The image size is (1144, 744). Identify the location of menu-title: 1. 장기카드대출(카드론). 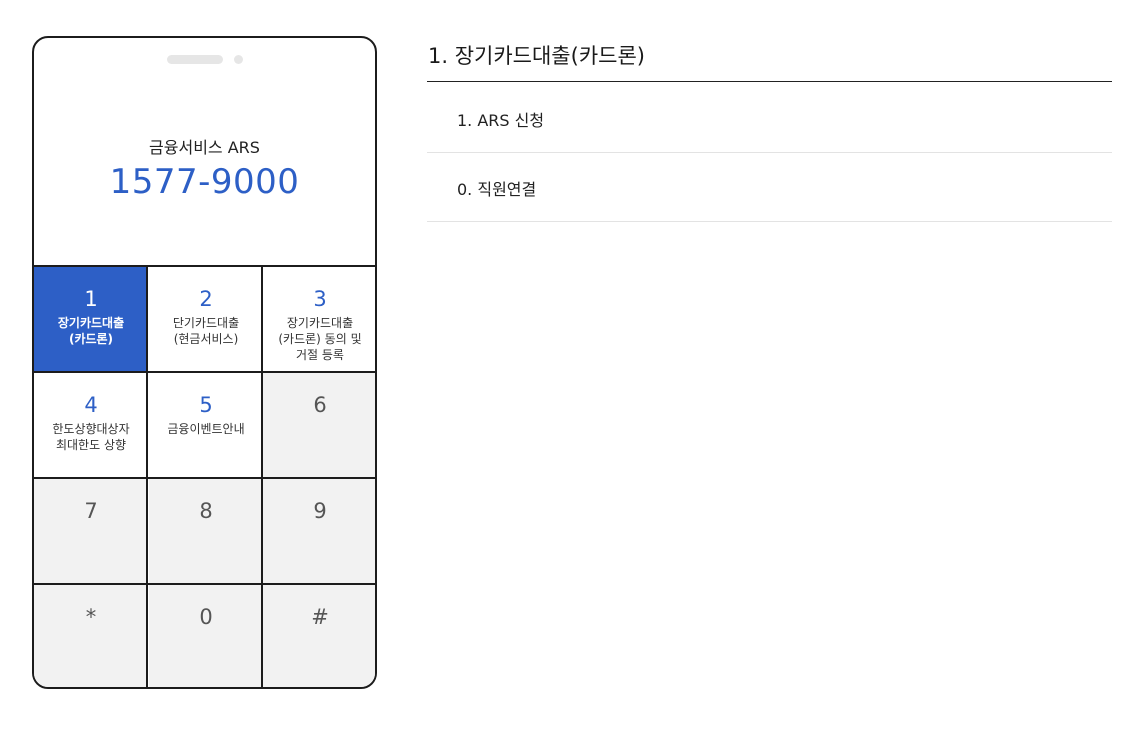
(536, 56).